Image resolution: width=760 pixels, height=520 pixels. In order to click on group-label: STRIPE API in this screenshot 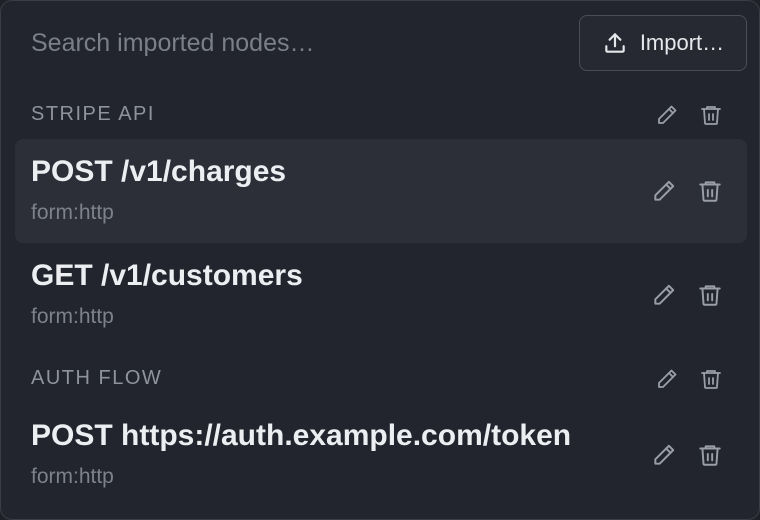, I will do `click(93, 114)`.